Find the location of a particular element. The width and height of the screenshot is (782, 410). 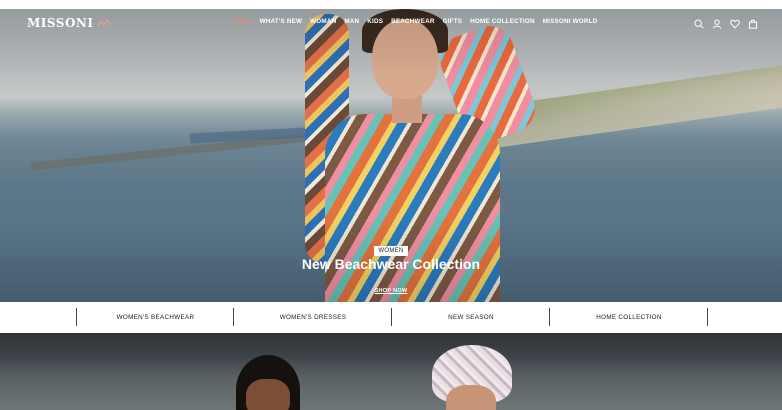

hero-title: New Beachwear Collection is located at coordinates (391, 264).